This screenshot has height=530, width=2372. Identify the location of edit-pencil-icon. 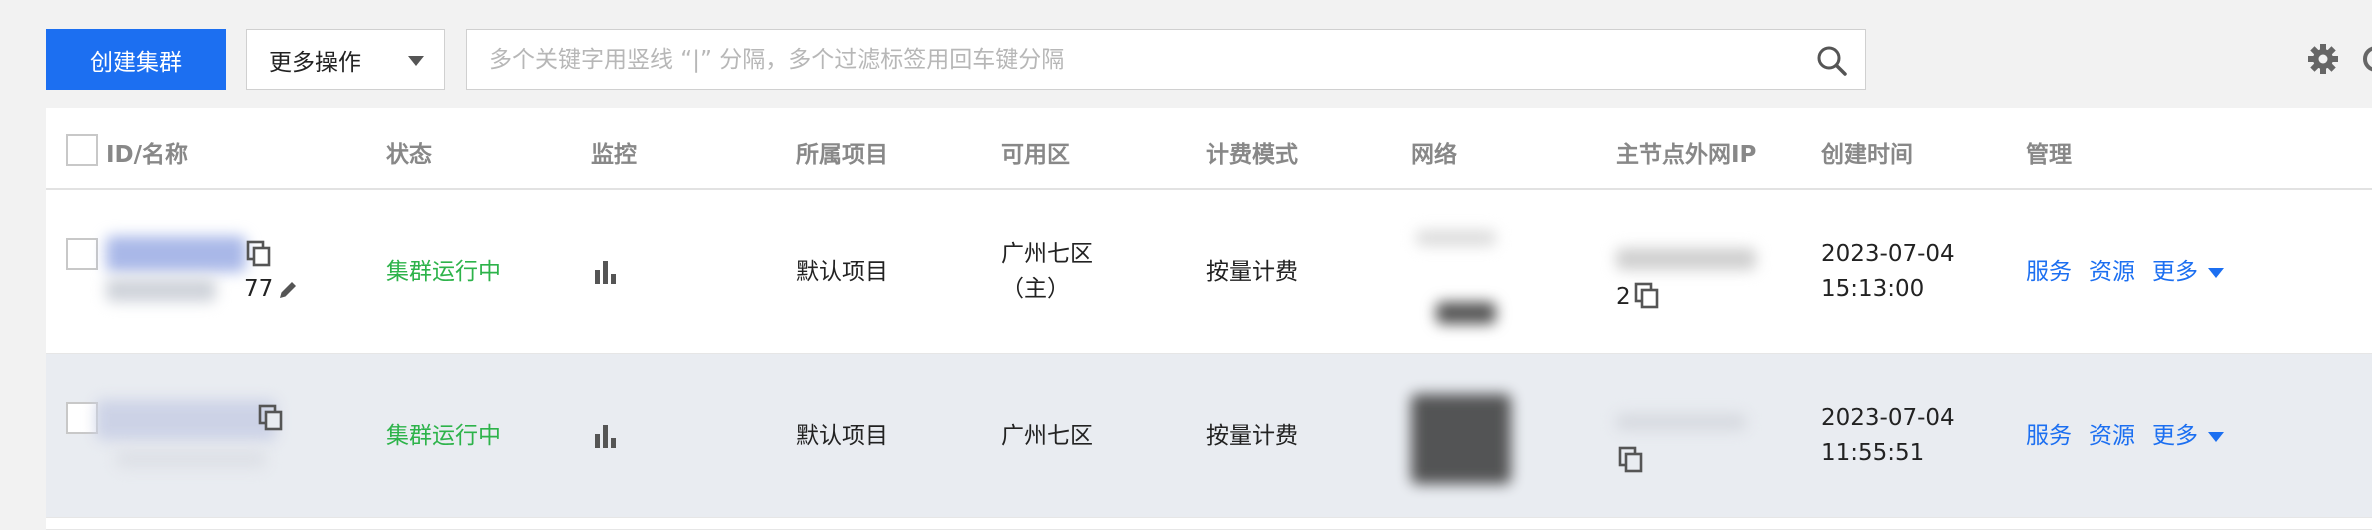
(288, 290).